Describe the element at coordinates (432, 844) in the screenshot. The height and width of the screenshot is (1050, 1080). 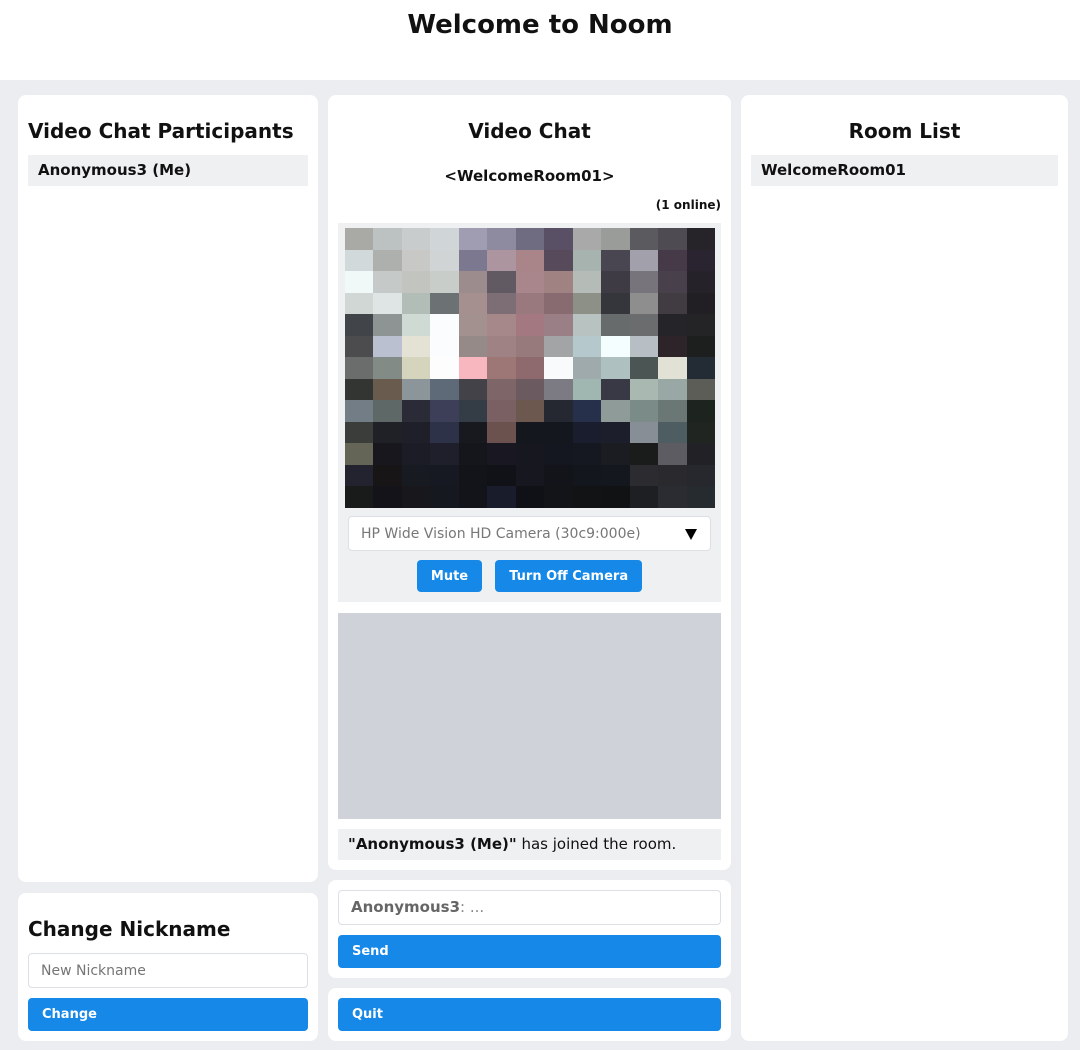
I see `system-message-user: "Anonymous3 (Me)"` at that location.